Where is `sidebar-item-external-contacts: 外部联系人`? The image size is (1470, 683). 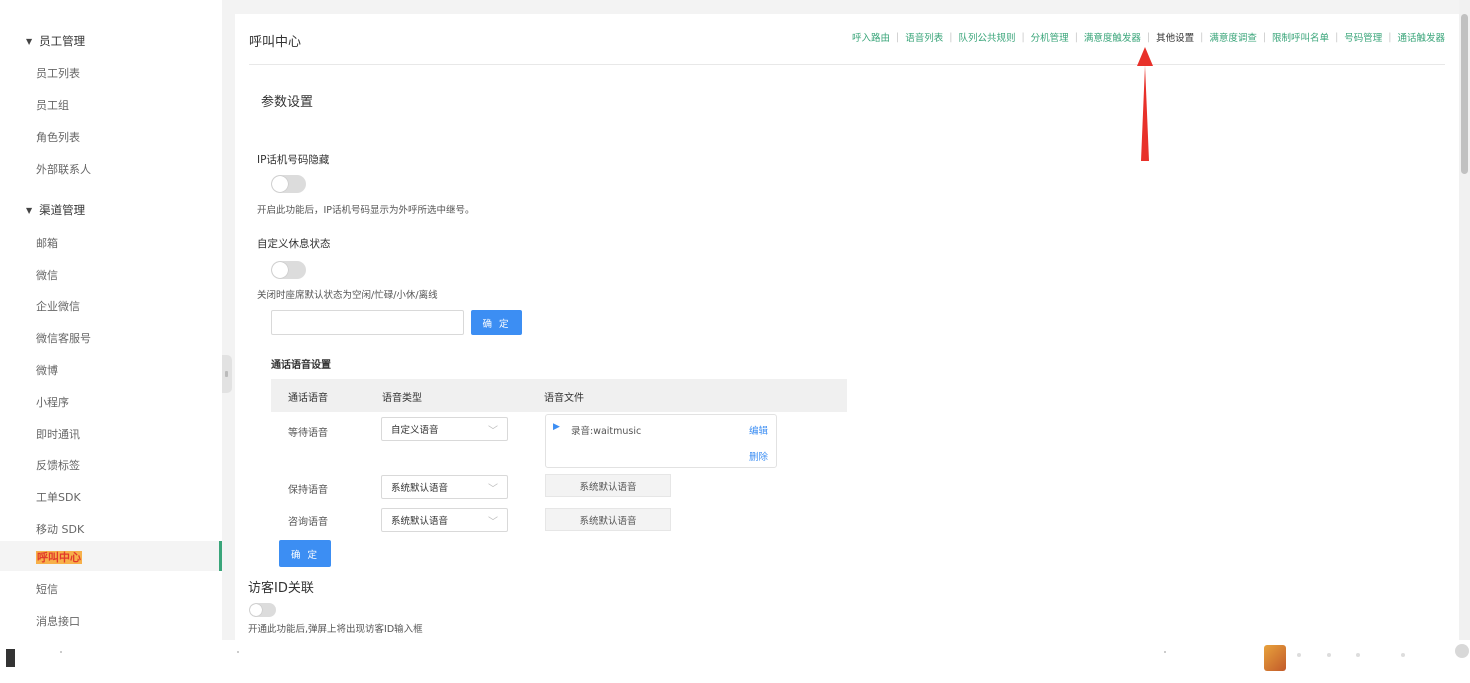 sidebar-item-external-contacts: 外部联系人 is located at coordinates (63, 169).